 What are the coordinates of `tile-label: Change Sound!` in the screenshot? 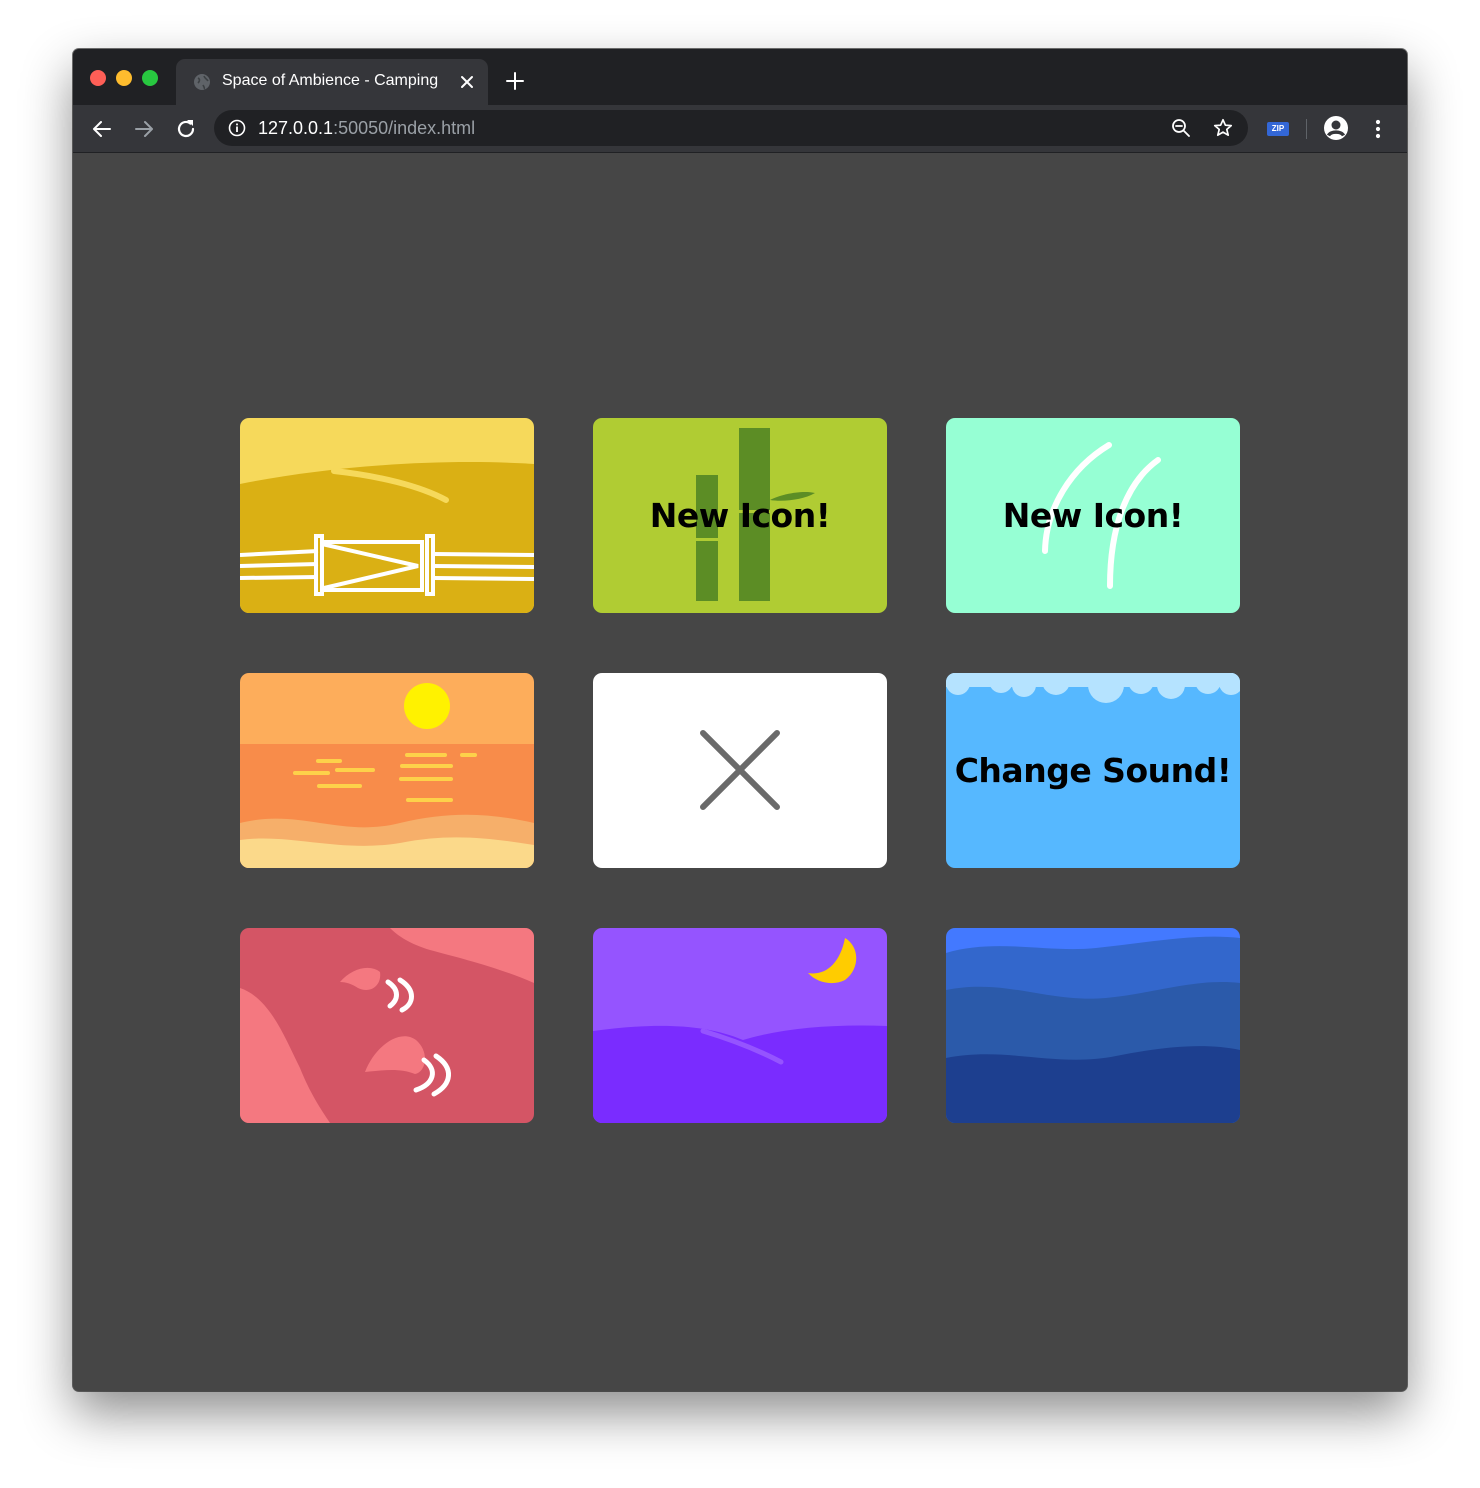 It's located at (1093, 770).